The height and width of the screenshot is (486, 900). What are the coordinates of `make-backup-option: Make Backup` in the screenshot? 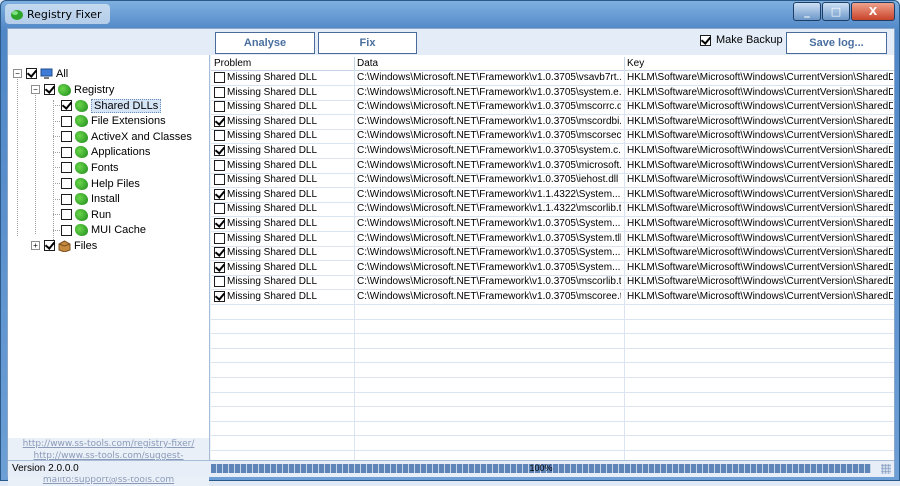 It's located at (741, 40).